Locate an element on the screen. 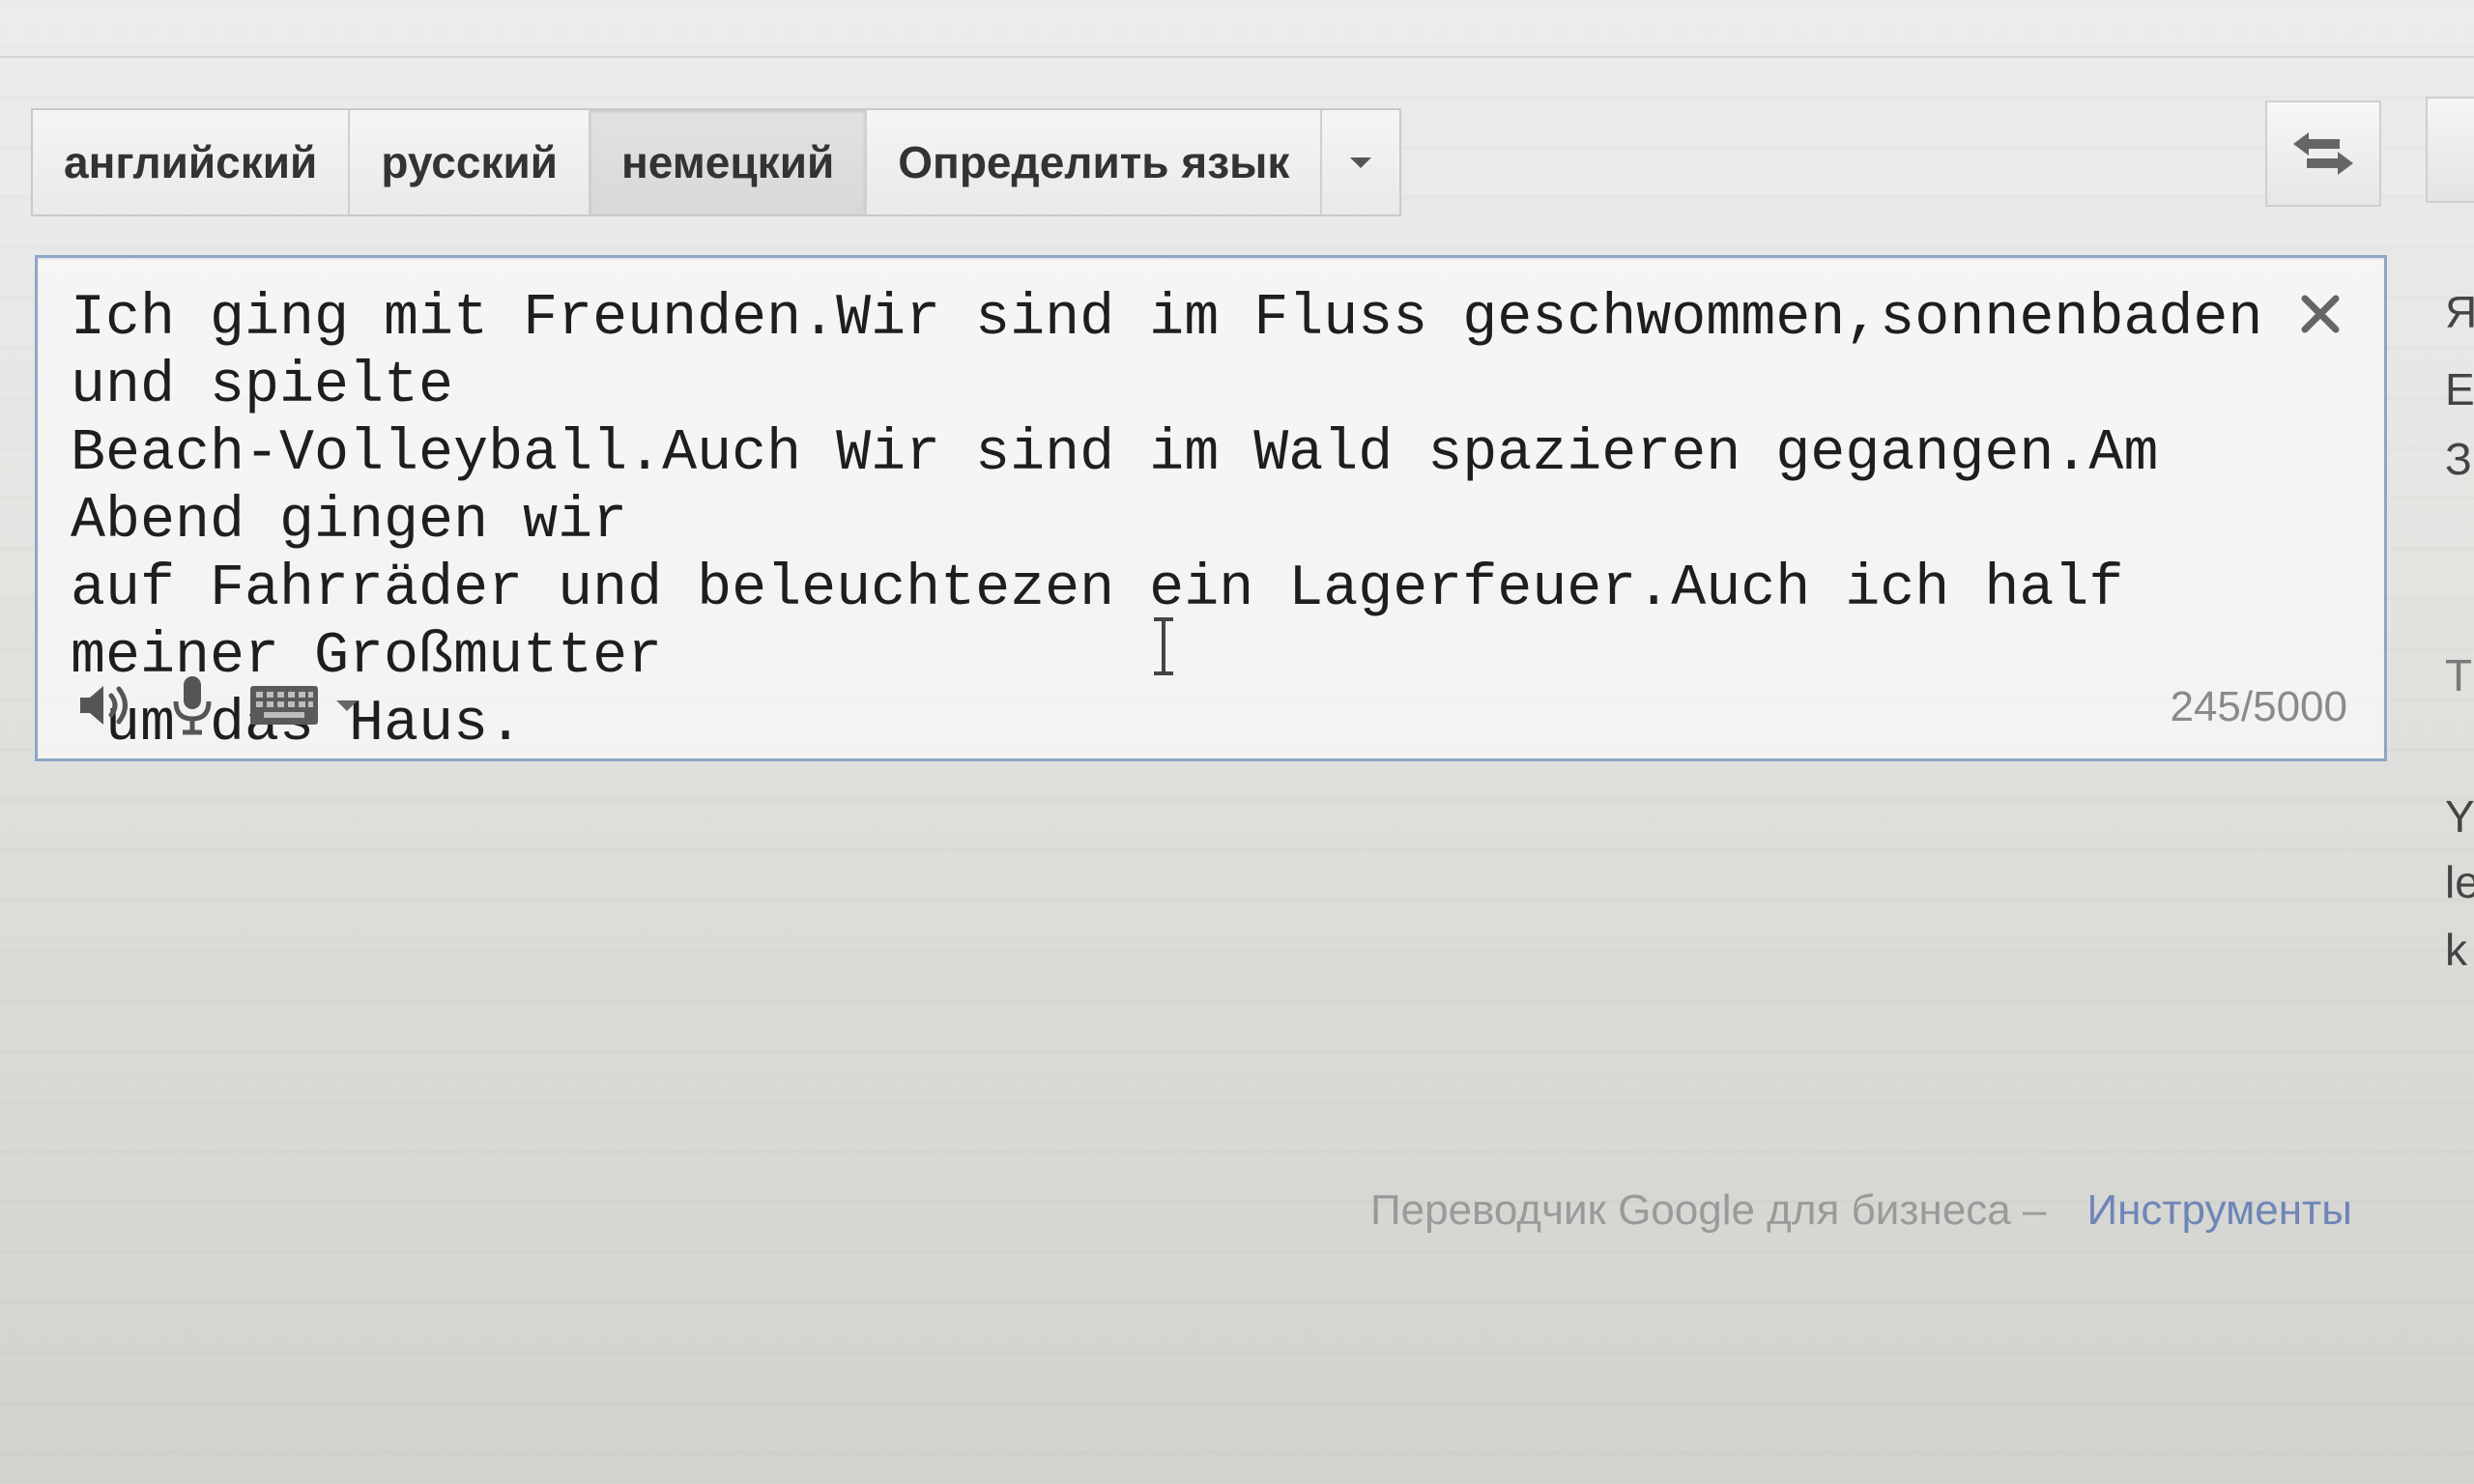 The image size is (2474, 1484). tab-russian: русский is located at coordinates (471, 162).